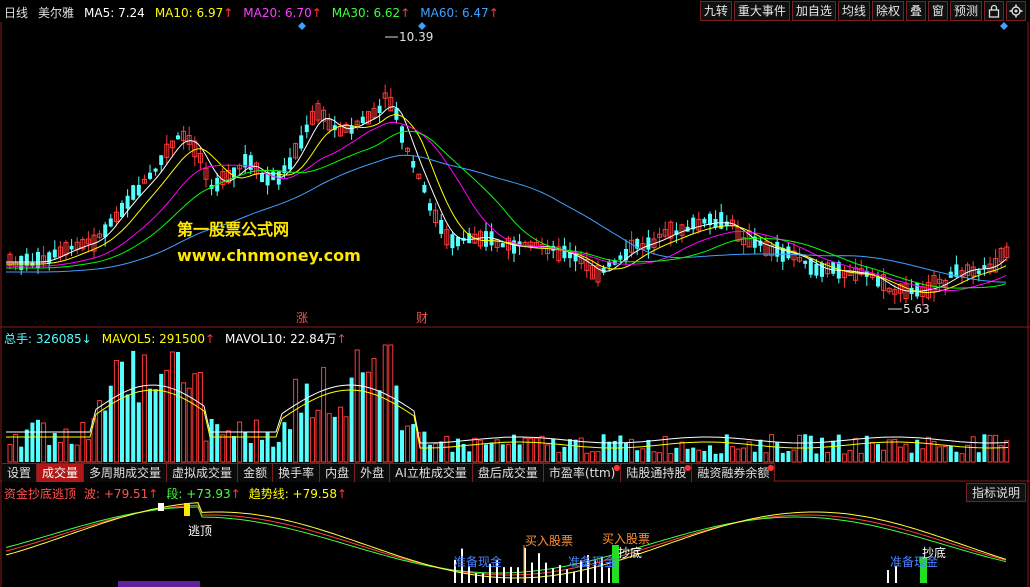 The image size is (1030, 587). I want to click on low-price-label: 5.63, so click(916, 309).